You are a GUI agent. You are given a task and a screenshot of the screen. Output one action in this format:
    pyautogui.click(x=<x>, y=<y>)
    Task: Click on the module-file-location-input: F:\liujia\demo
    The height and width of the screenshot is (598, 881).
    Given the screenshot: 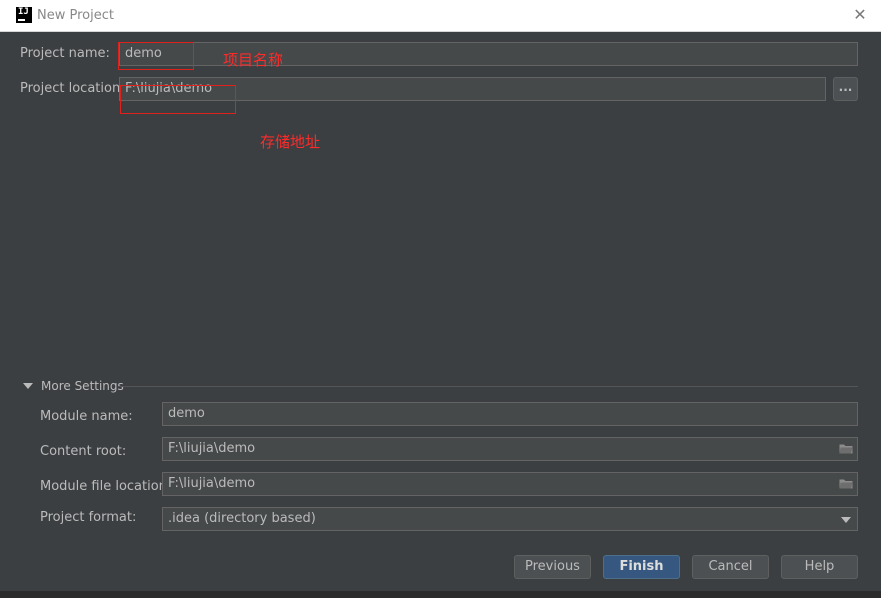 What is the action you would take?
    pyautogui.click(x=510, y=484)
    